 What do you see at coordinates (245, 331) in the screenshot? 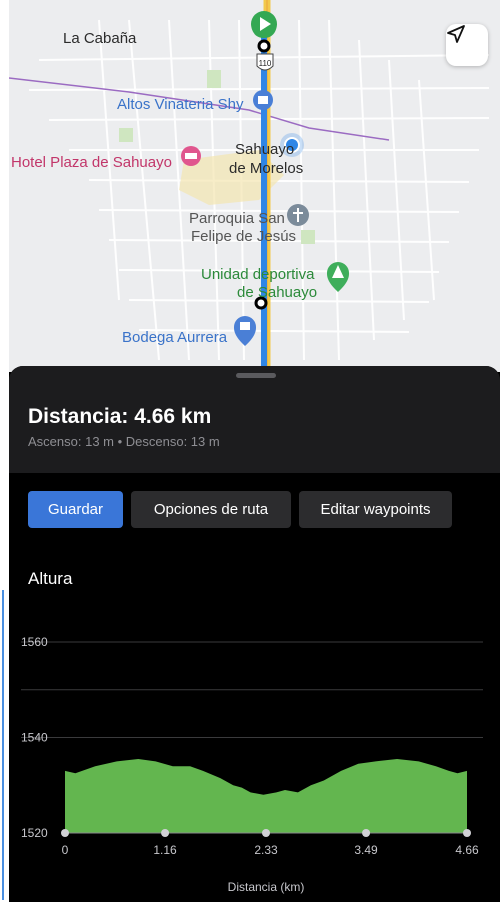
I see `shopping-pin-icon` at bounding box center [245, 331].